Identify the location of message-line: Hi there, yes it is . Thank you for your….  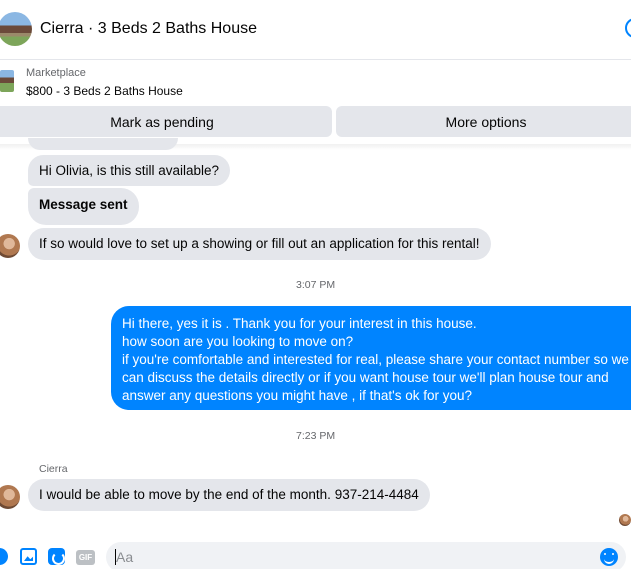
(299, 323).